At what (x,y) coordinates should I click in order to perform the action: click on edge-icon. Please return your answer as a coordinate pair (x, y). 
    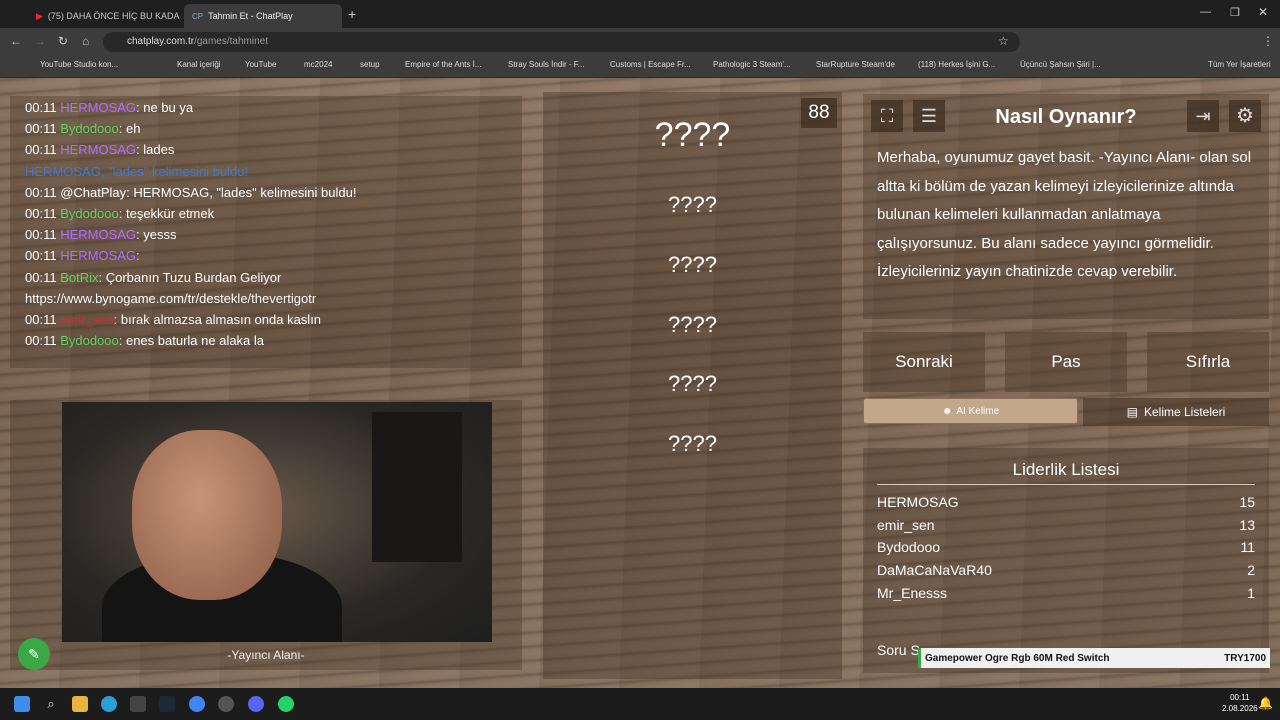
    Looking at the image, I should click on (109, 704).